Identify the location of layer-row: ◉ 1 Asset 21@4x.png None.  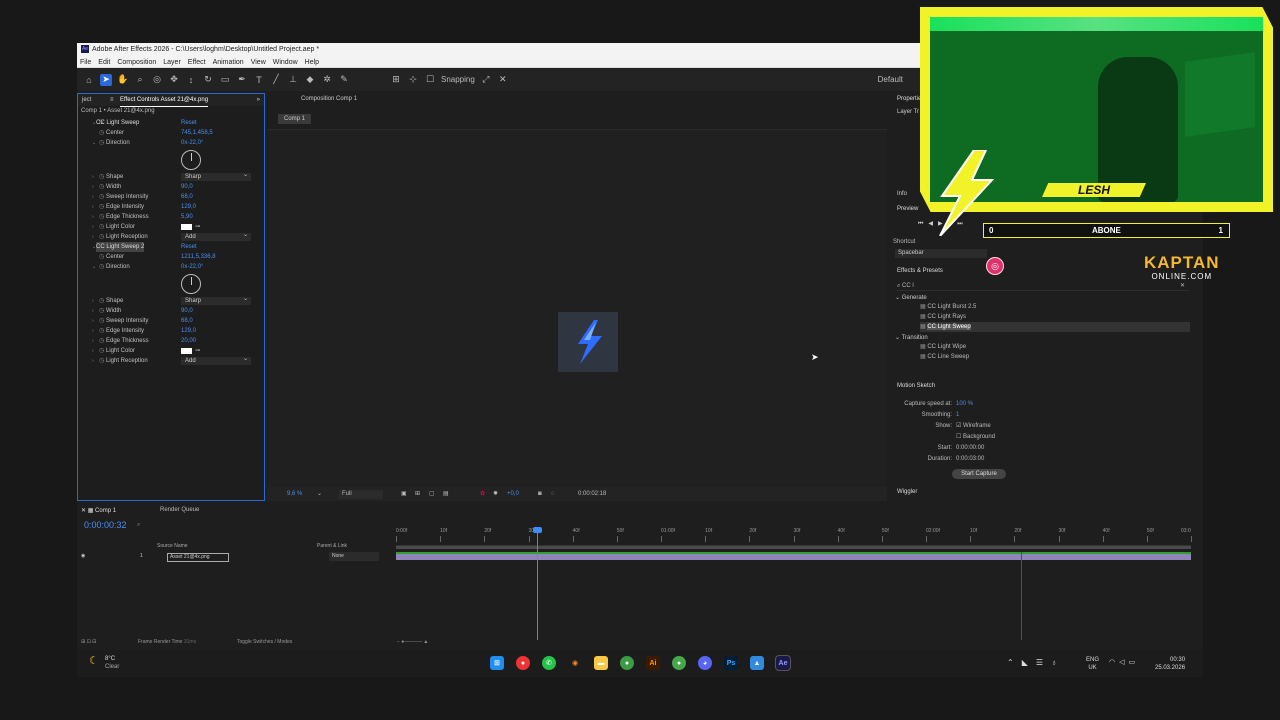
(234, 557).